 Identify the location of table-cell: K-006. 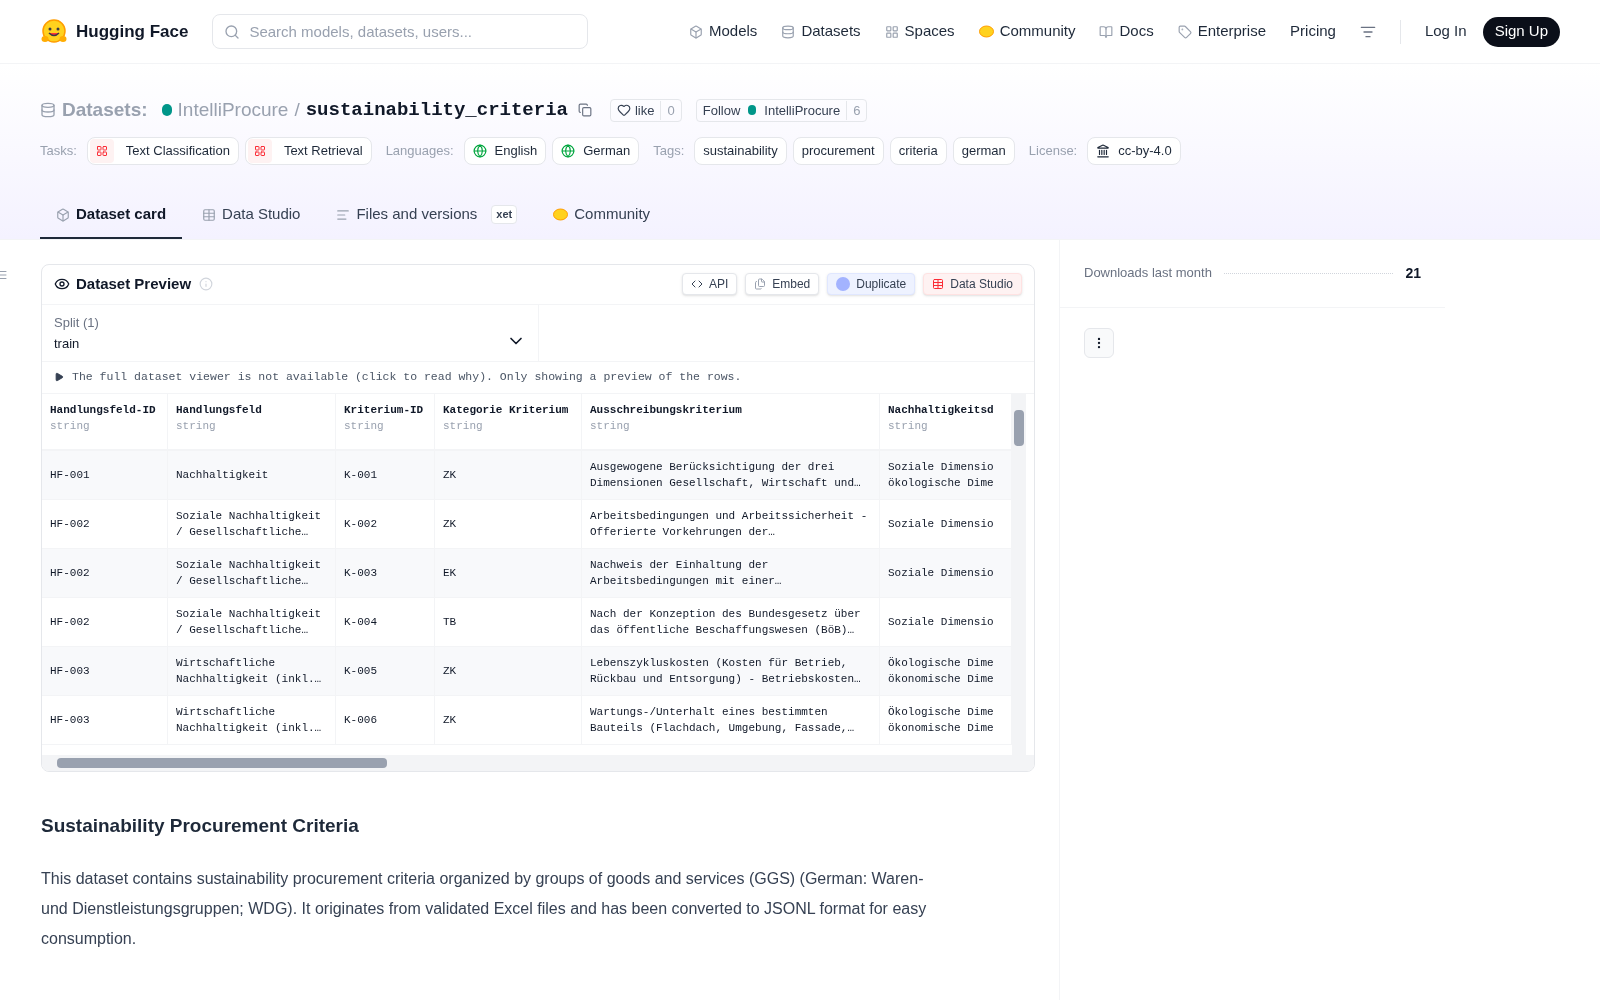
(385, 719).